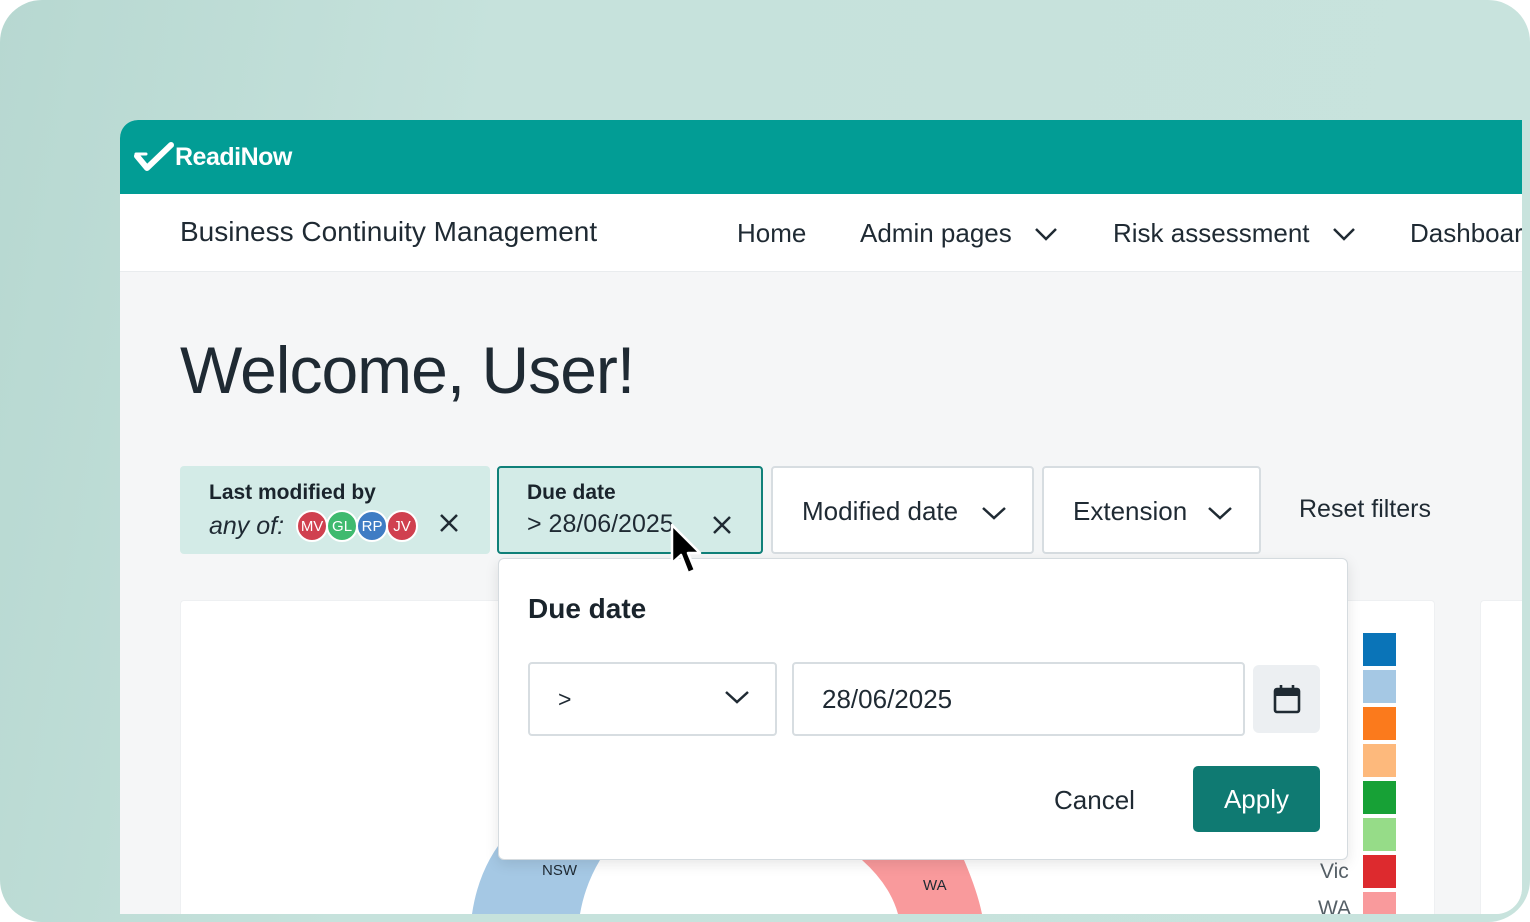 The height and width of the screenshot is (922, 1530). What do you see at coordinates (565, 699) in the screenshot?
I see `operator-value: >` at bounding box center [565, 699].